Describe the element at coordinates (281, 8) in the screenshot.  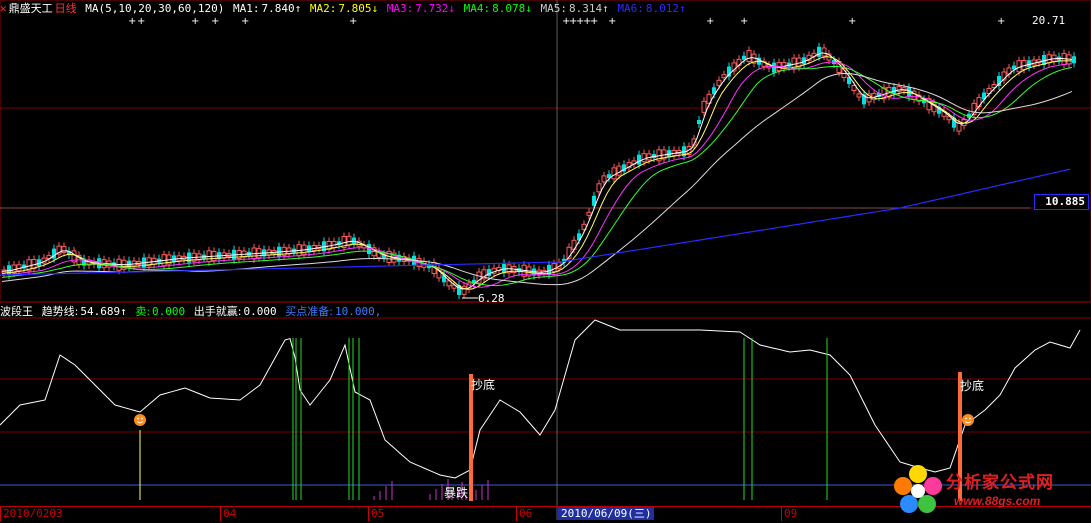
I see `ma1-value: 7.840↑` at that location.